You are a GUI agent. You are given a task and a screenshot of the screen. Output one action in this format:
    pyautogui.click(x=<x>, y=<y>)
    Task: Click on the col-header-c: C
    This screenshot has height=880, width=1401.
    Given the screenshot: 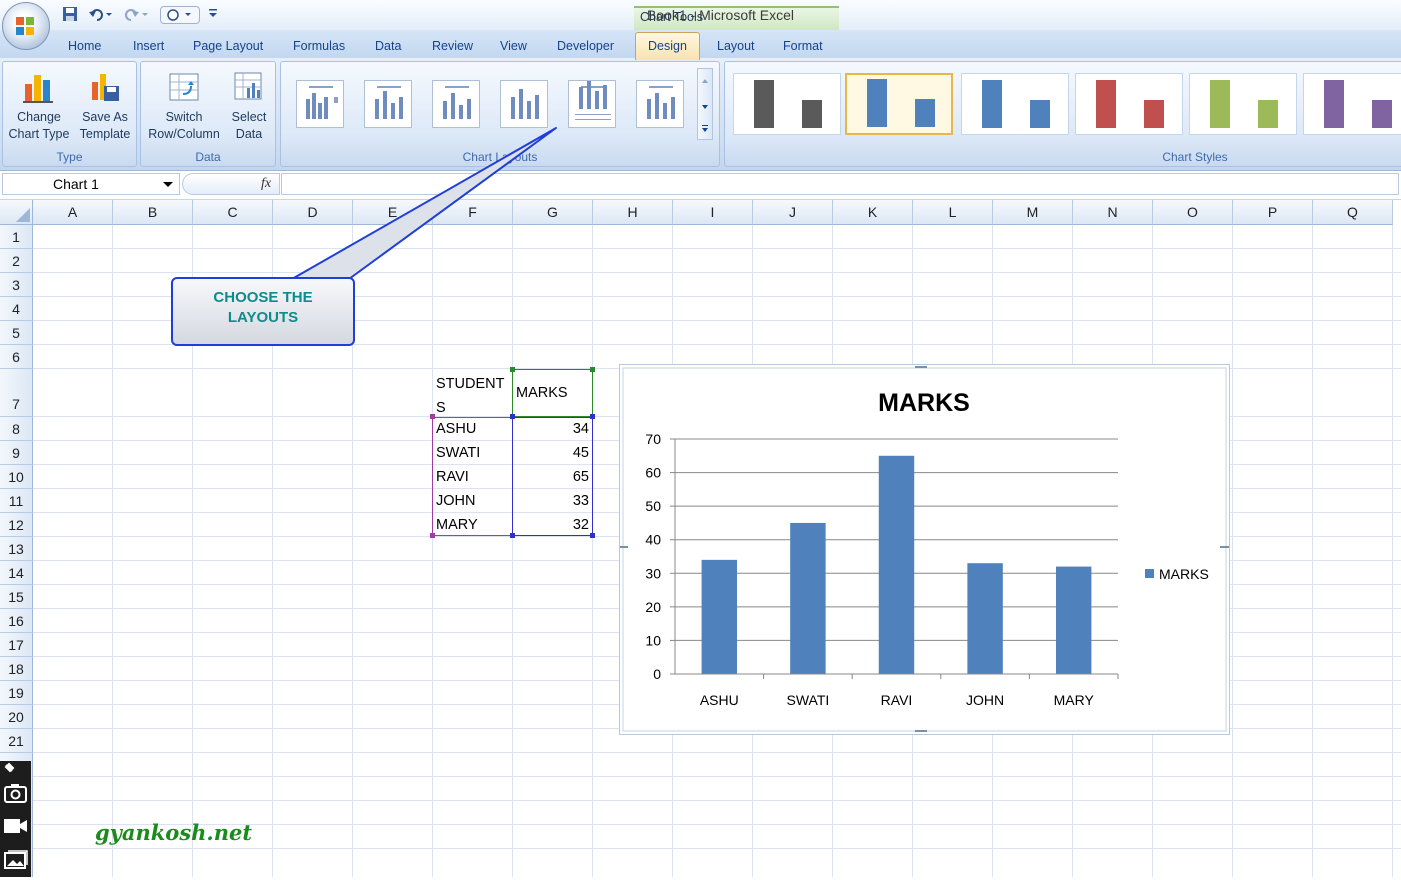 What is the action you would take?
    pyautogui.click(x=233, y=212)
    